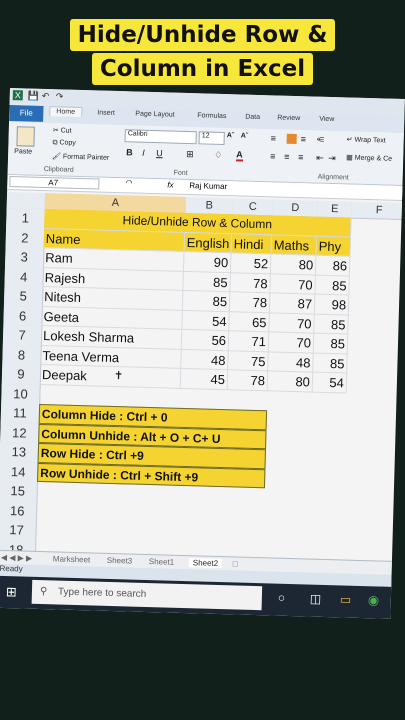 This screenshot has width=405, height=720. Describe the element at coordinates (23, 151) in the screenshot. I see `paste-button: Paste` at that location.